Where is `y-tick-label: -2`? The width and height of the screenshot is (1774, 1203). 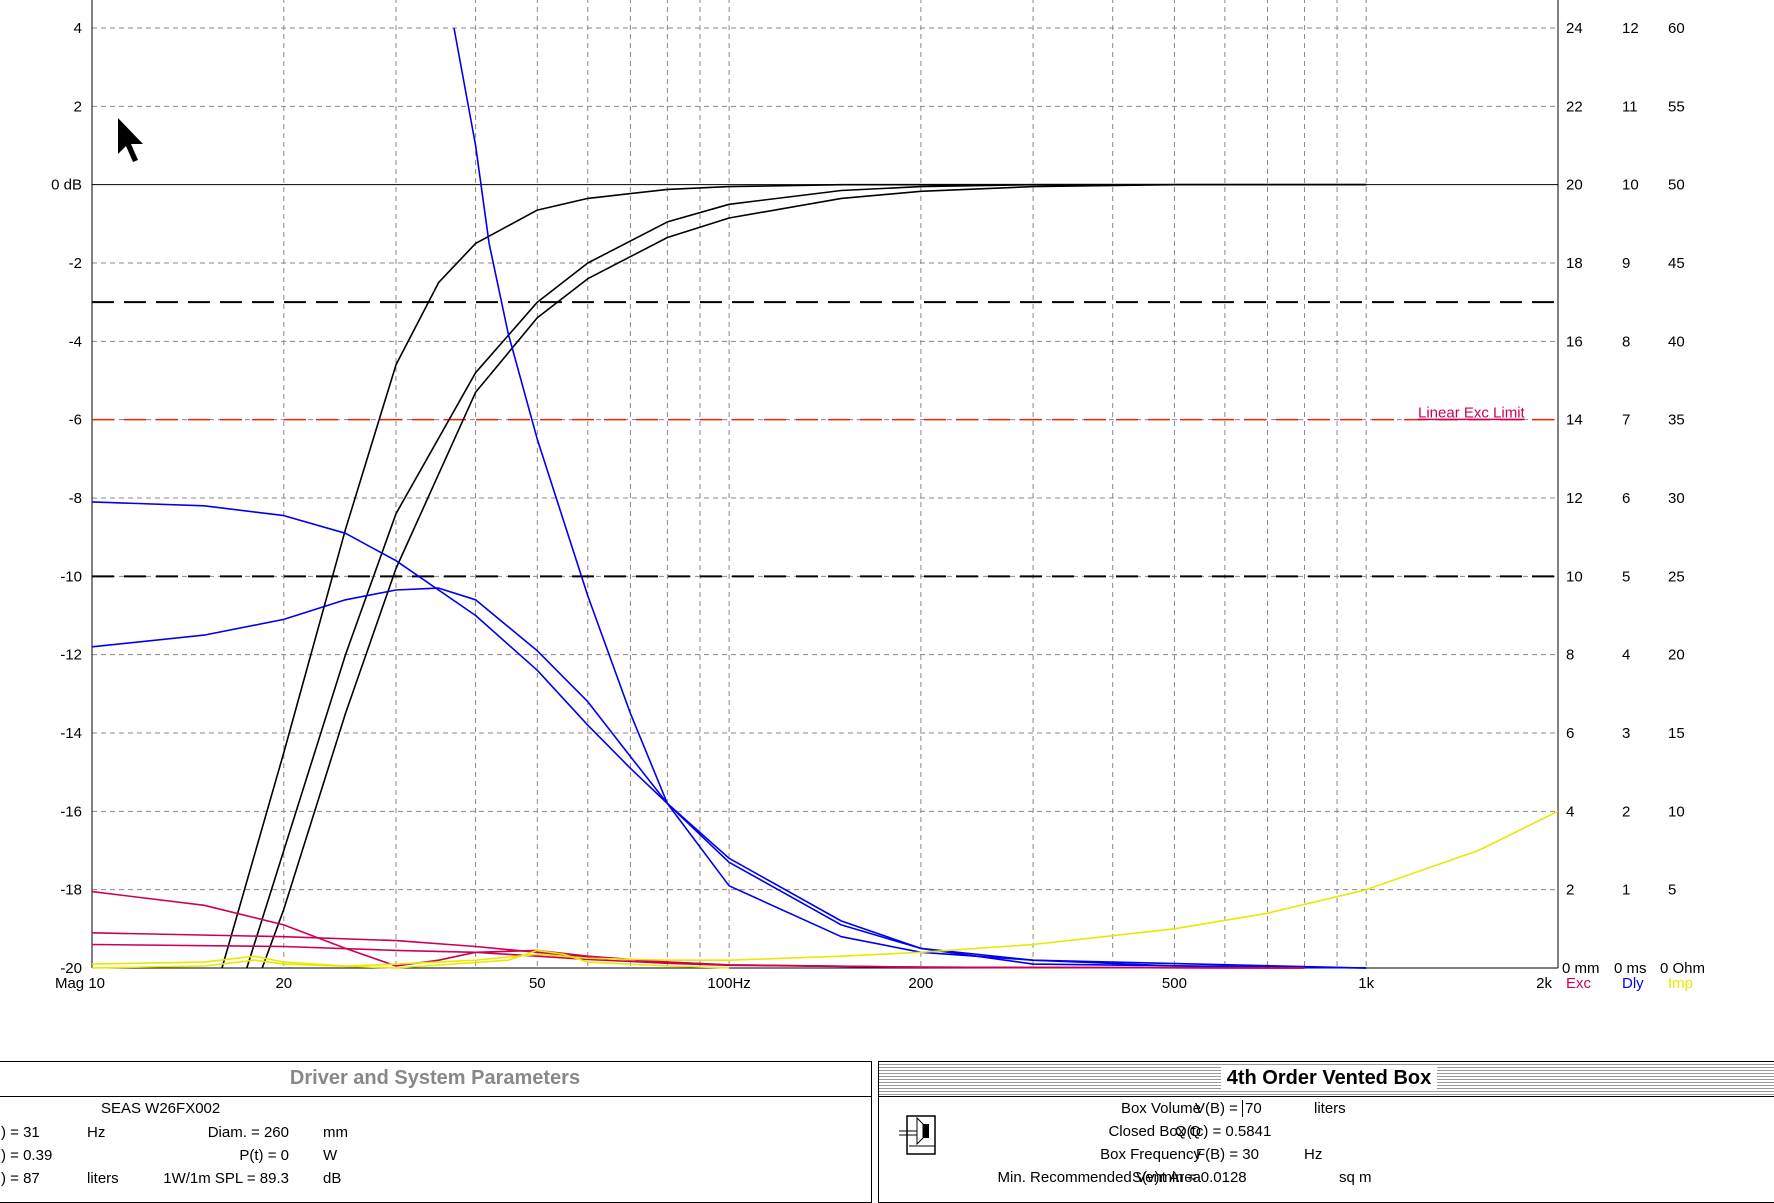
y-tick-label: -2 is located at coordinates (75, 263).